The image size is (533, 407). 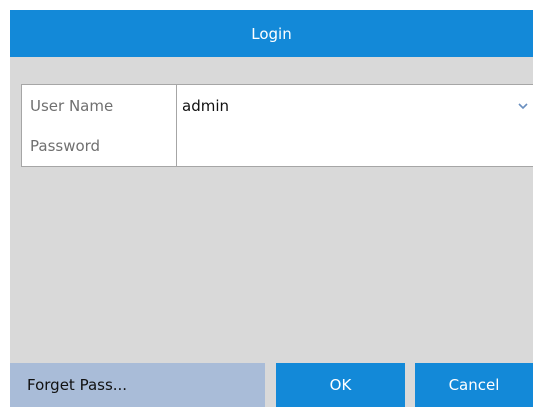 I want to click on password-input, so click(x=355, y=146).